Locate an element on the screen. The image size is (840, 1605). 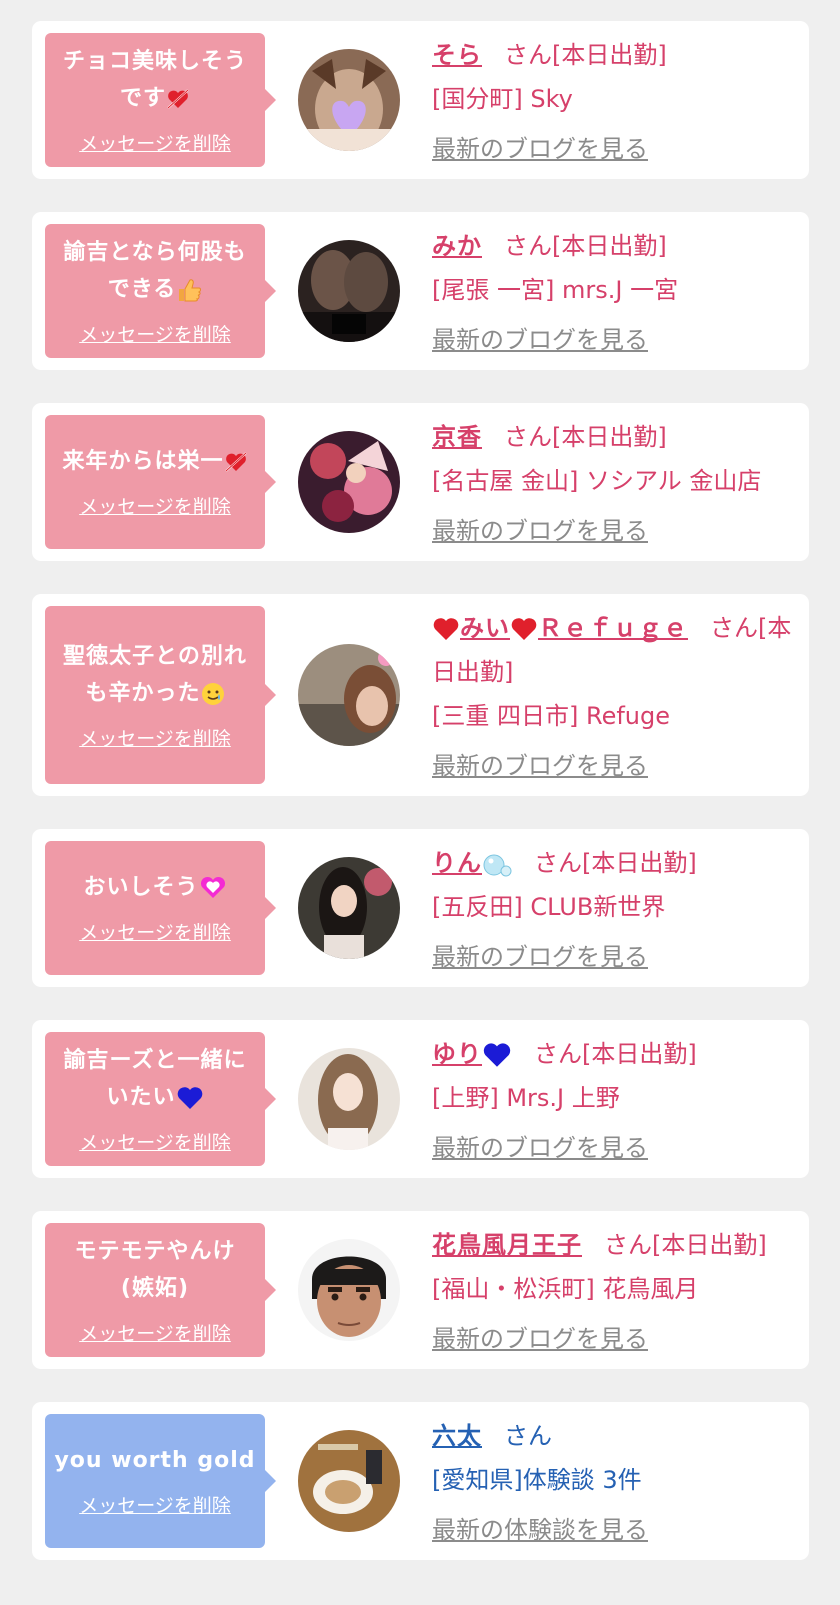
message-bubble: you worth gold メッセージを削除 is located at coordinates (160, 1481).